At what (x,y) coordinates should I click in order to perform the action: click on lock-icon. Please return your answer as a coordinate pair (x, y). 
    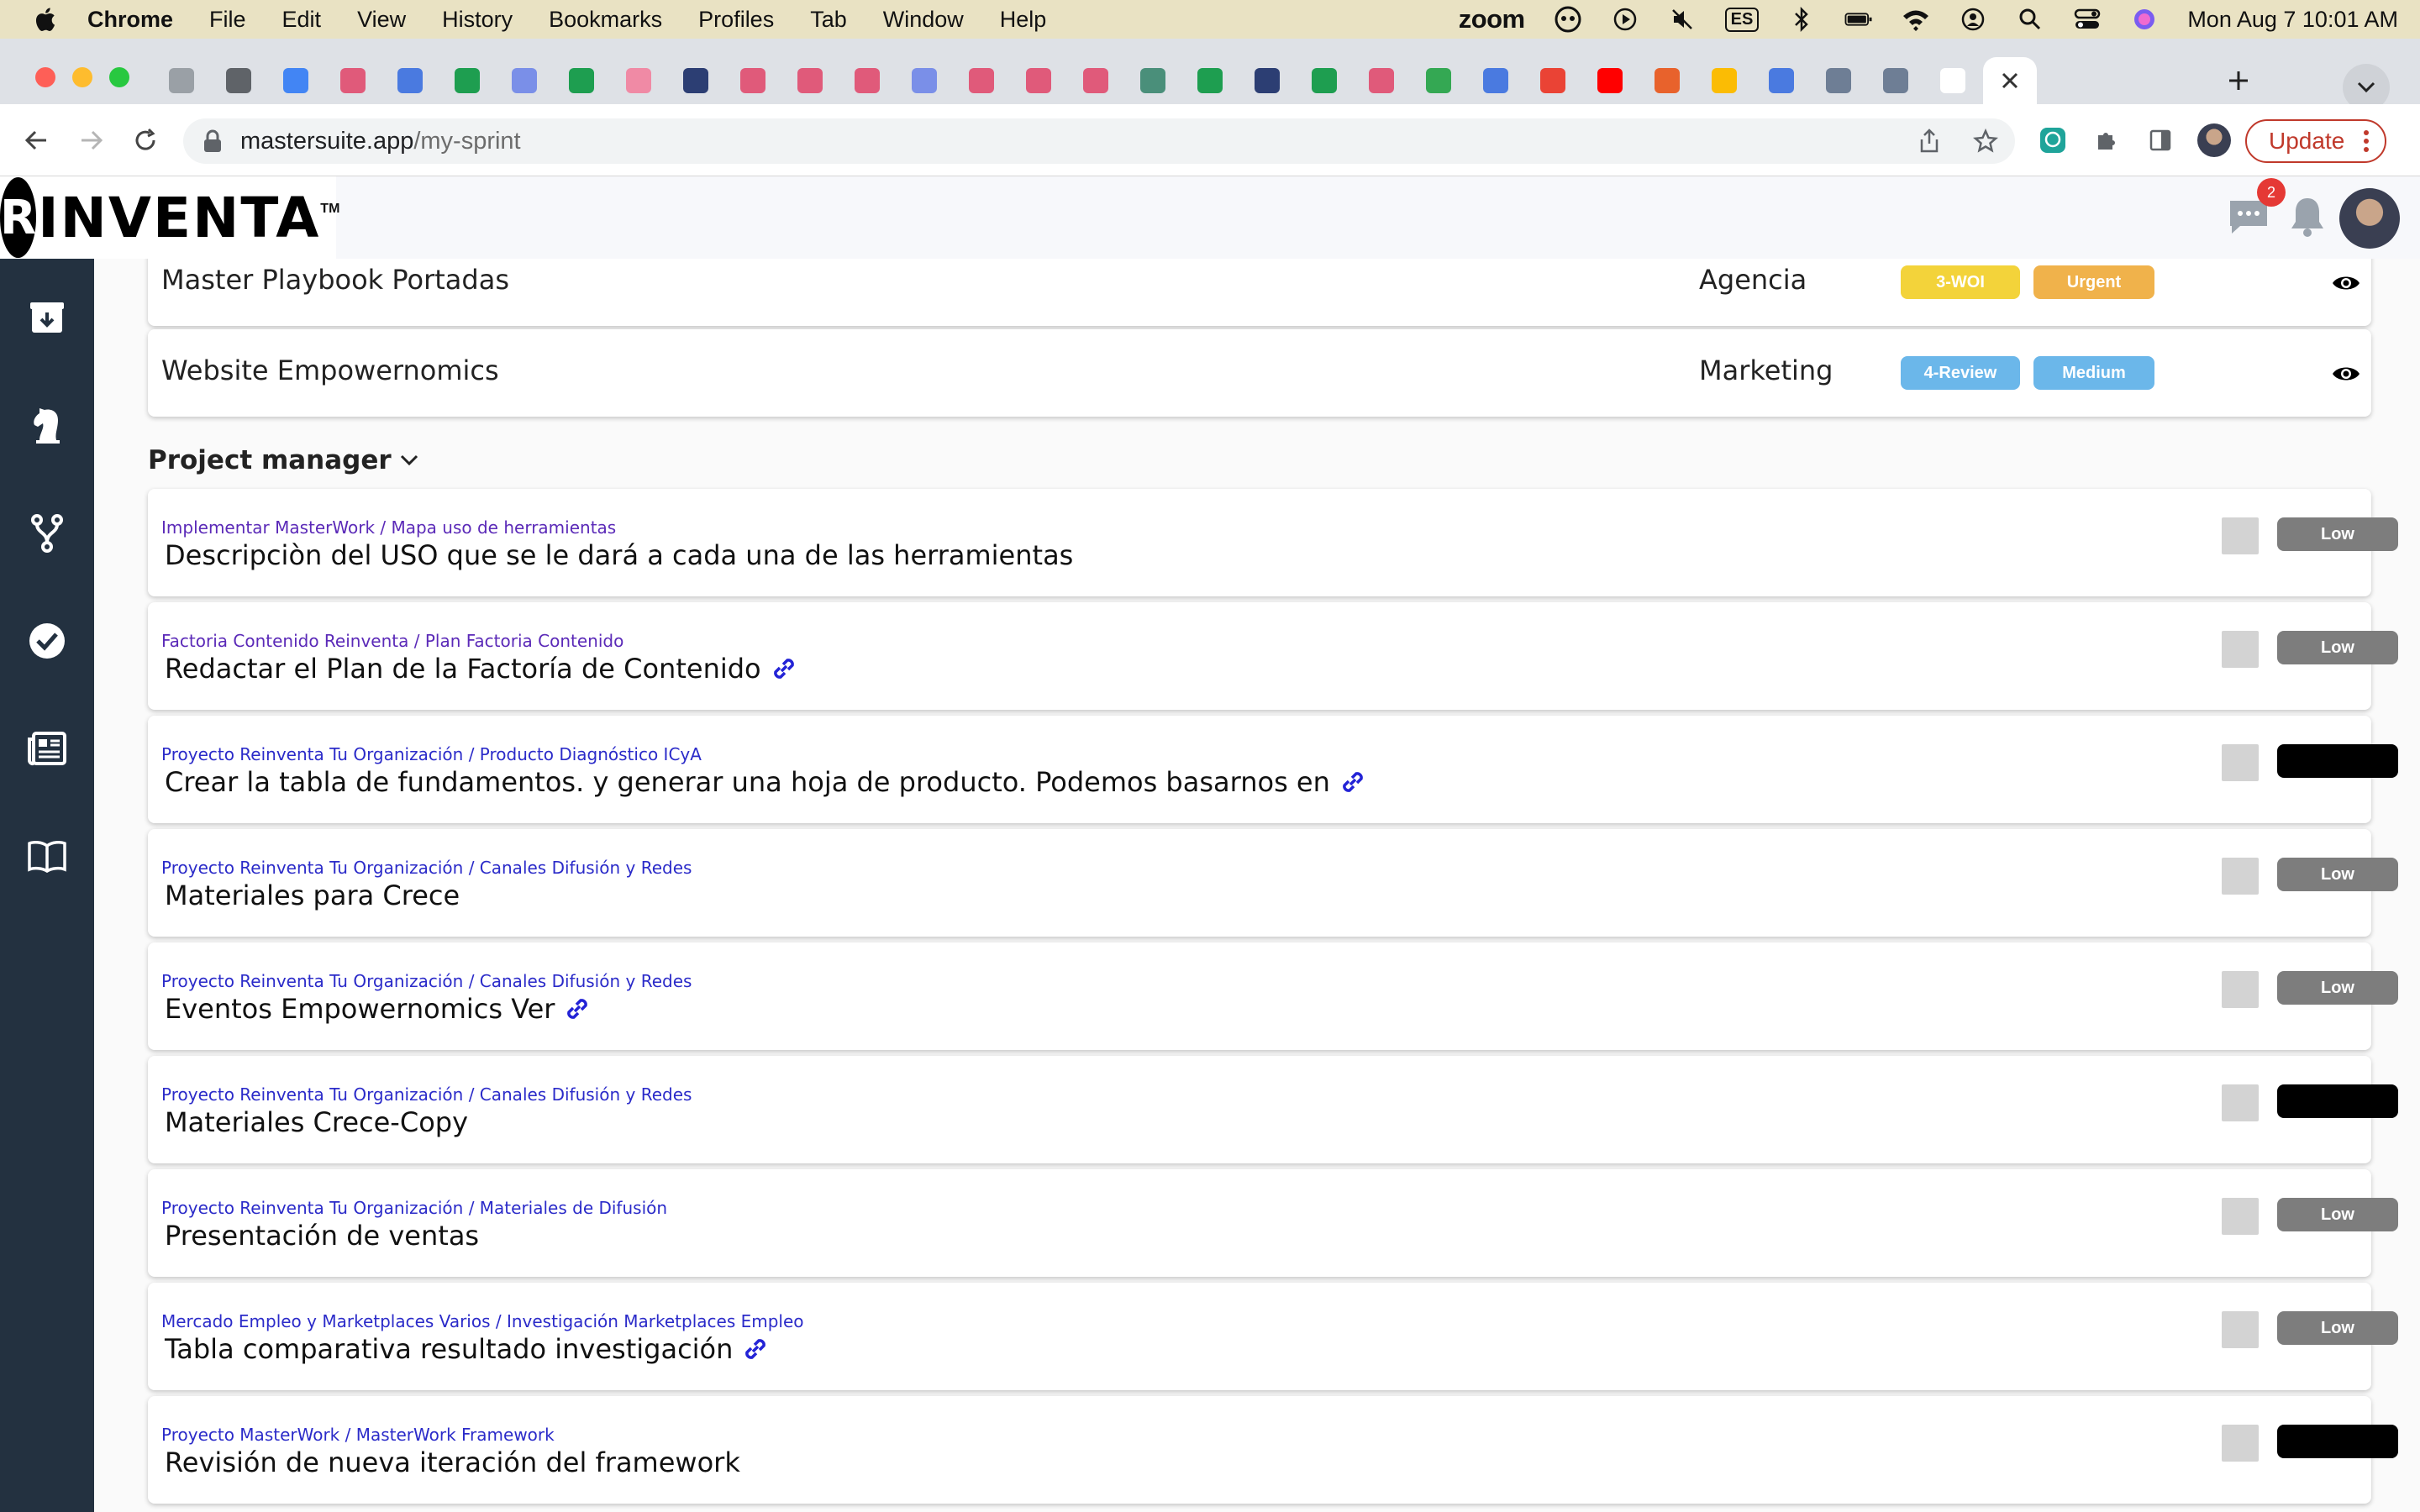
    Looking at the image, I should click on (213, 141).